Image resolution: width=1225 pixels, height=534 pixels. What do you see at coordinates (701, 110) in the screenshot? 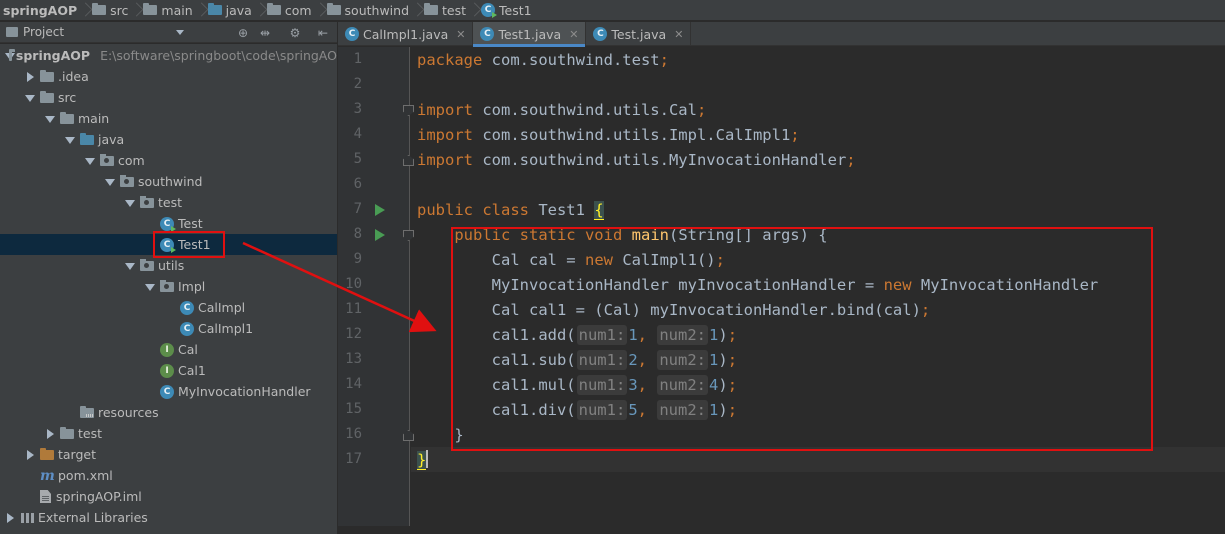
I see `code-token: ;` at bounding box center [701, 110].